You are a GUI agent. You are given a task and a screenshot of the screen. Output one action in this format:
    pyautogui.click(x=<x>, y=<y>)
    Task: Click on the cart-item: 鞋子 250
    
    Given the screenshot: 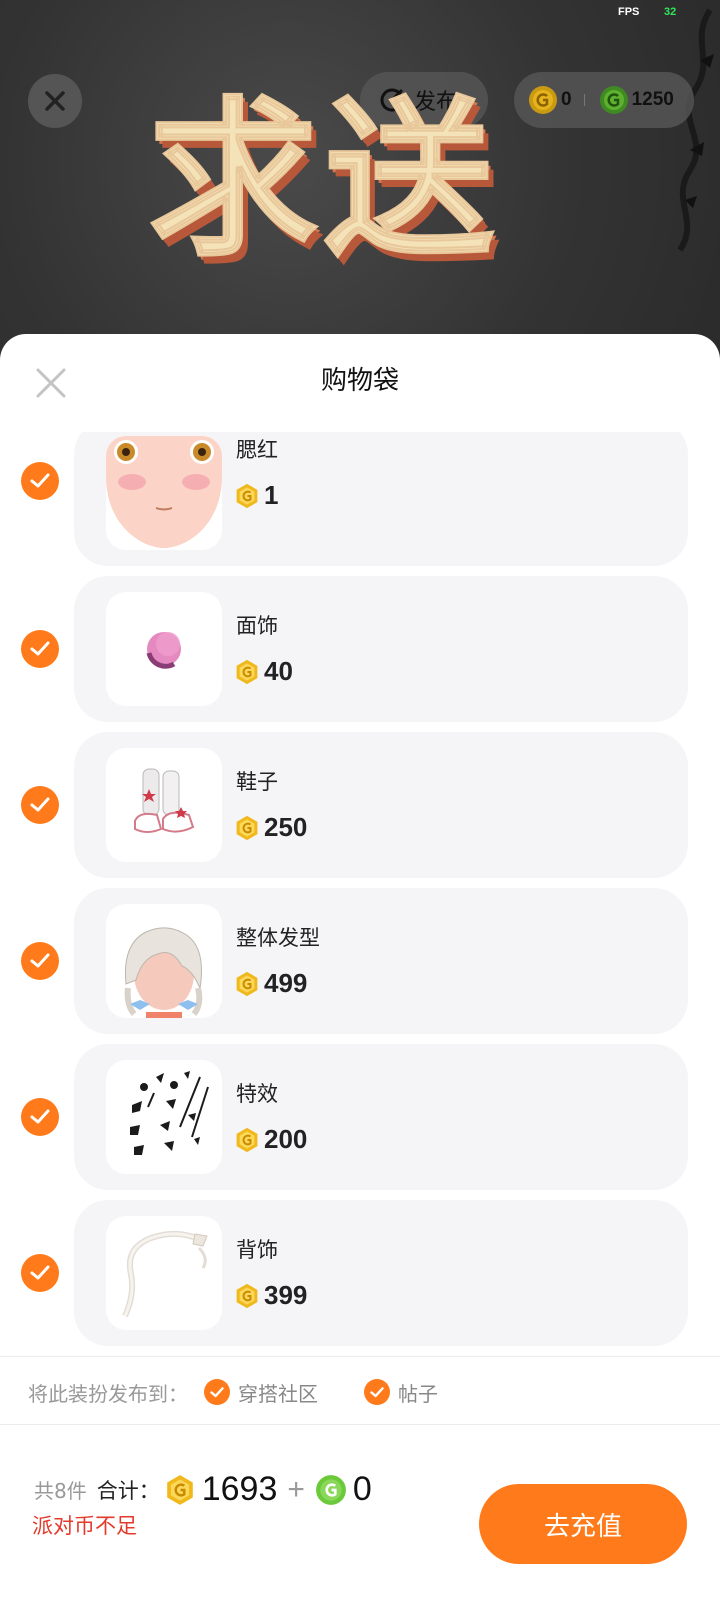 What is the action you would take?
    pyautogui.click(x=360, y=805)
    